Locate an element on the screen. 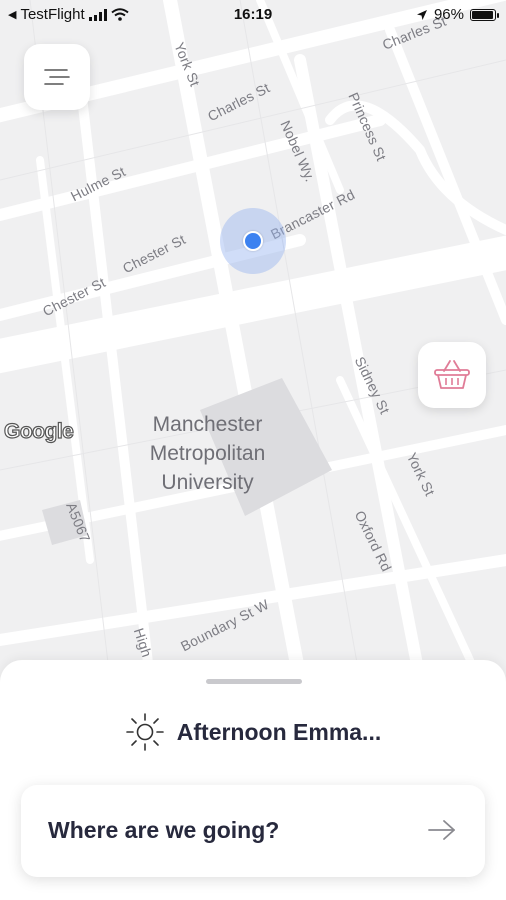 Image resolution: width=506 pixels, height=900 pixels. battery-fill is located at coordinates (483, 14).